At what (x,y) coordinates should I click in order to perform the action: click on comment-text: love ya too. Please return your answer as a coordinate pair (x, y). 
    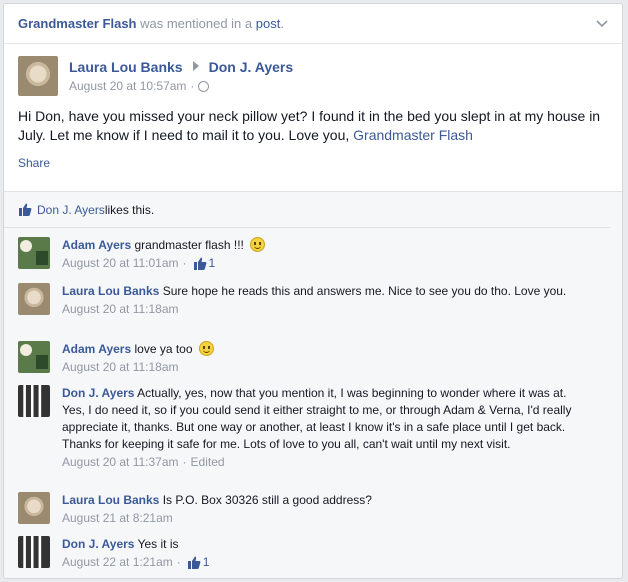
    Looking at the image, I should click on (163, 349).